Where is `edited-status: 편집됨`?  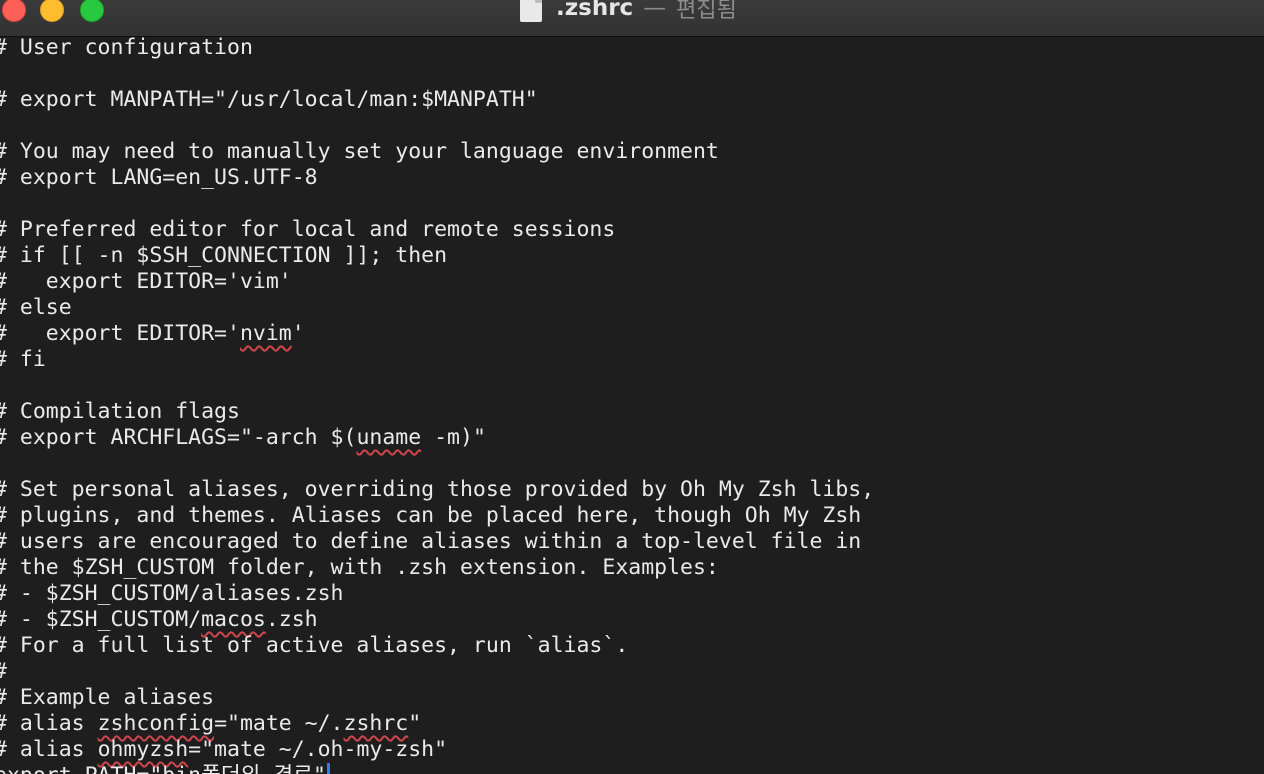
edited-status: 편집됨 is located at coordinates (706, 11).